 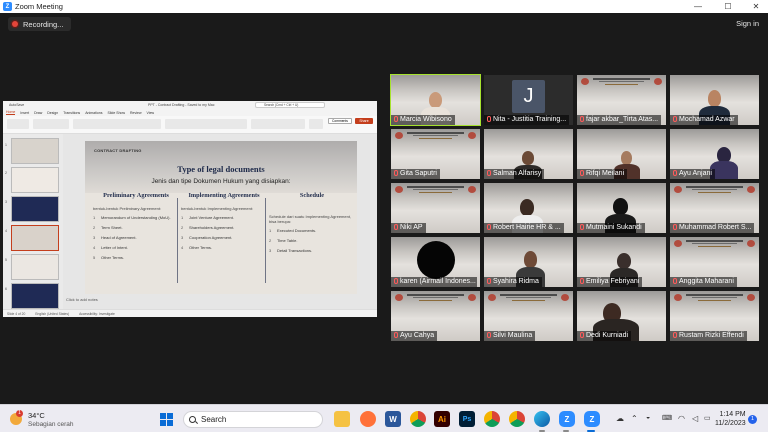 What do you see at coordinates (542, 419) in the screenshot?
I see `edge-icon` at bounding box center [542, 419].